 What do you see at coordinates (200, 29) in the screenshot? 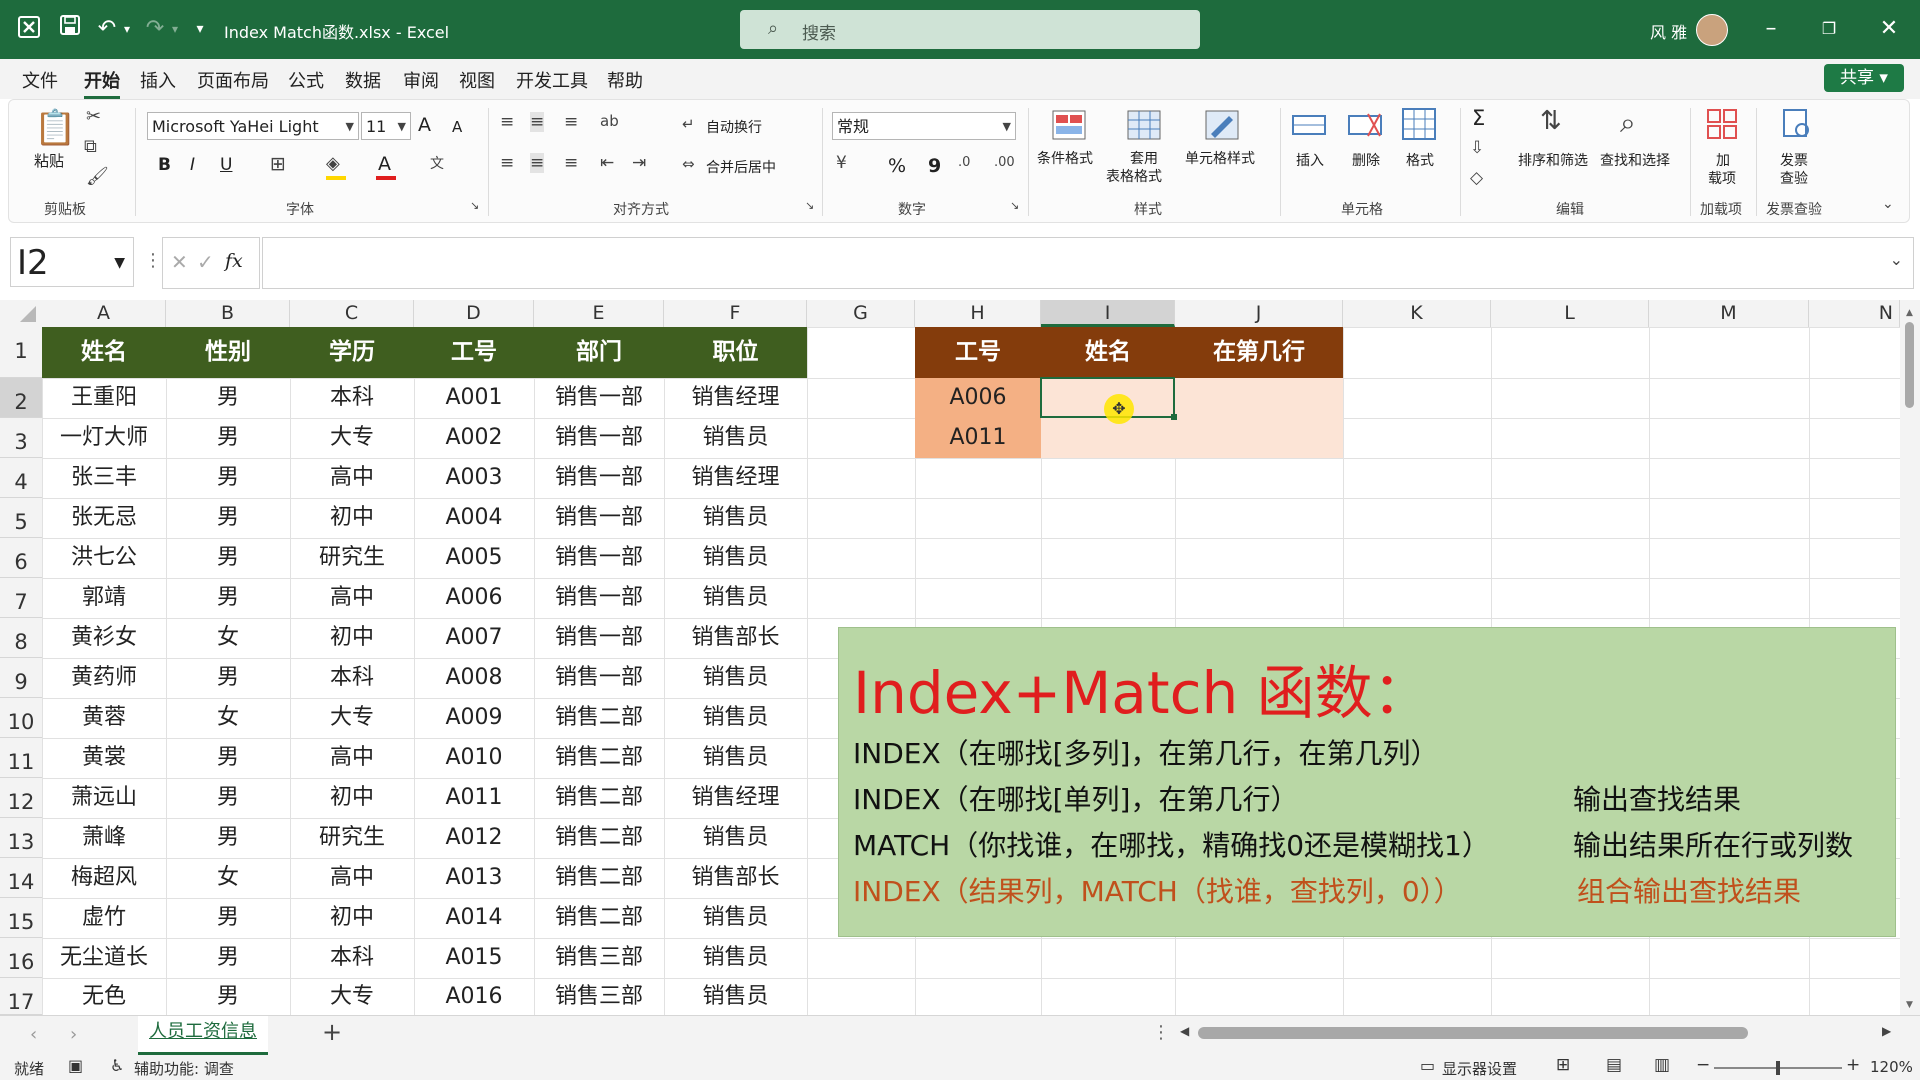
I see `qat-customize-icon: ▾` at bounding box center [200, 29].